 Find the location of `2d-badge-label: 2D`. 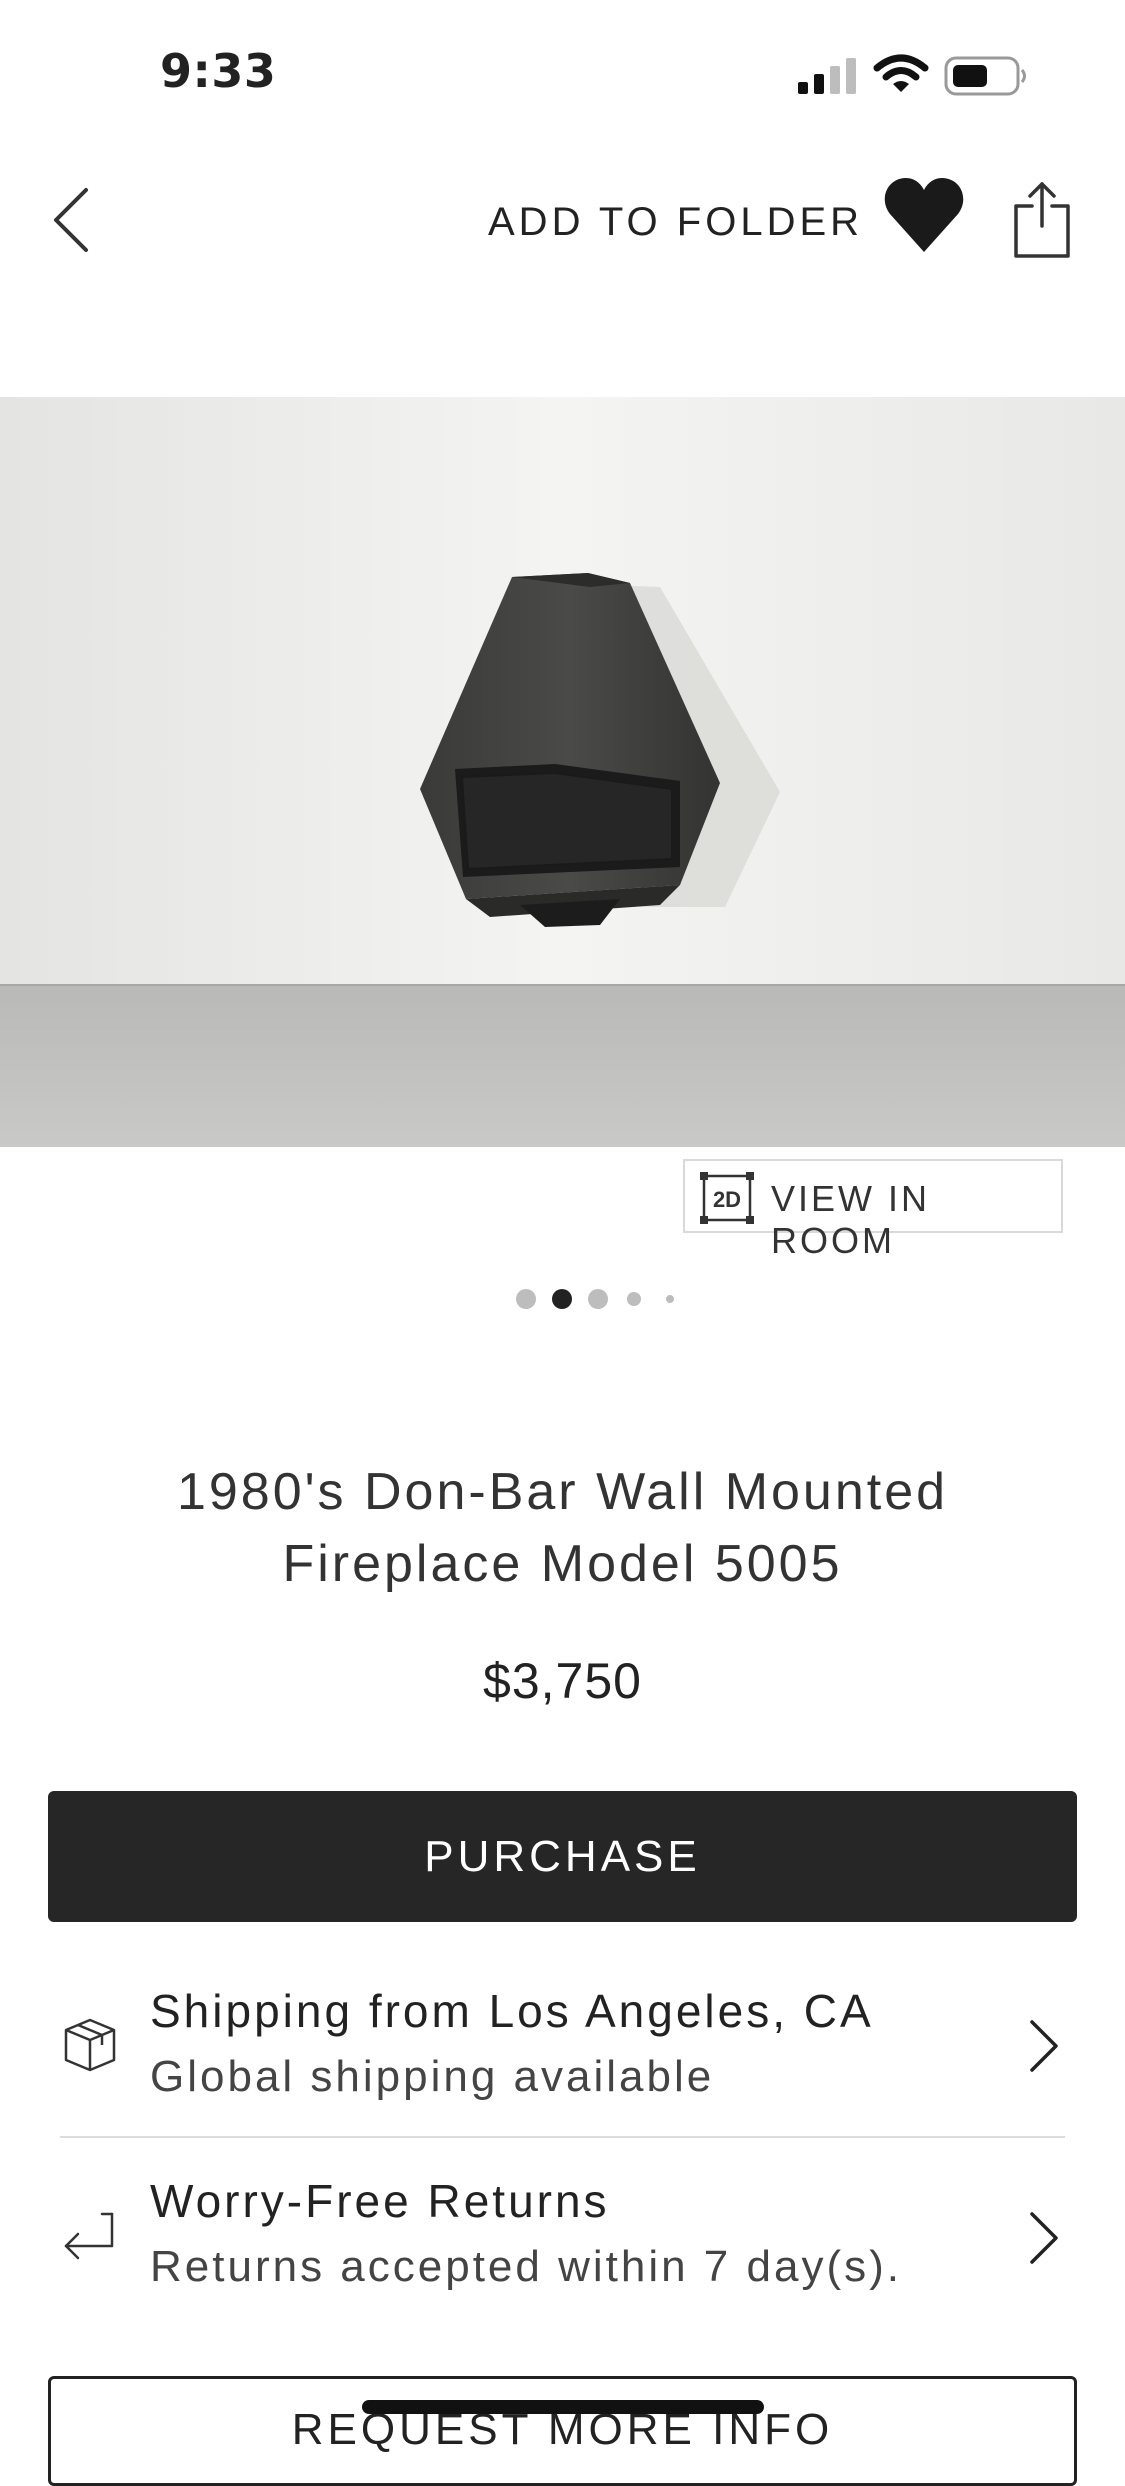

2d-badge-label: 2D is located at coordinates (727, 1199).